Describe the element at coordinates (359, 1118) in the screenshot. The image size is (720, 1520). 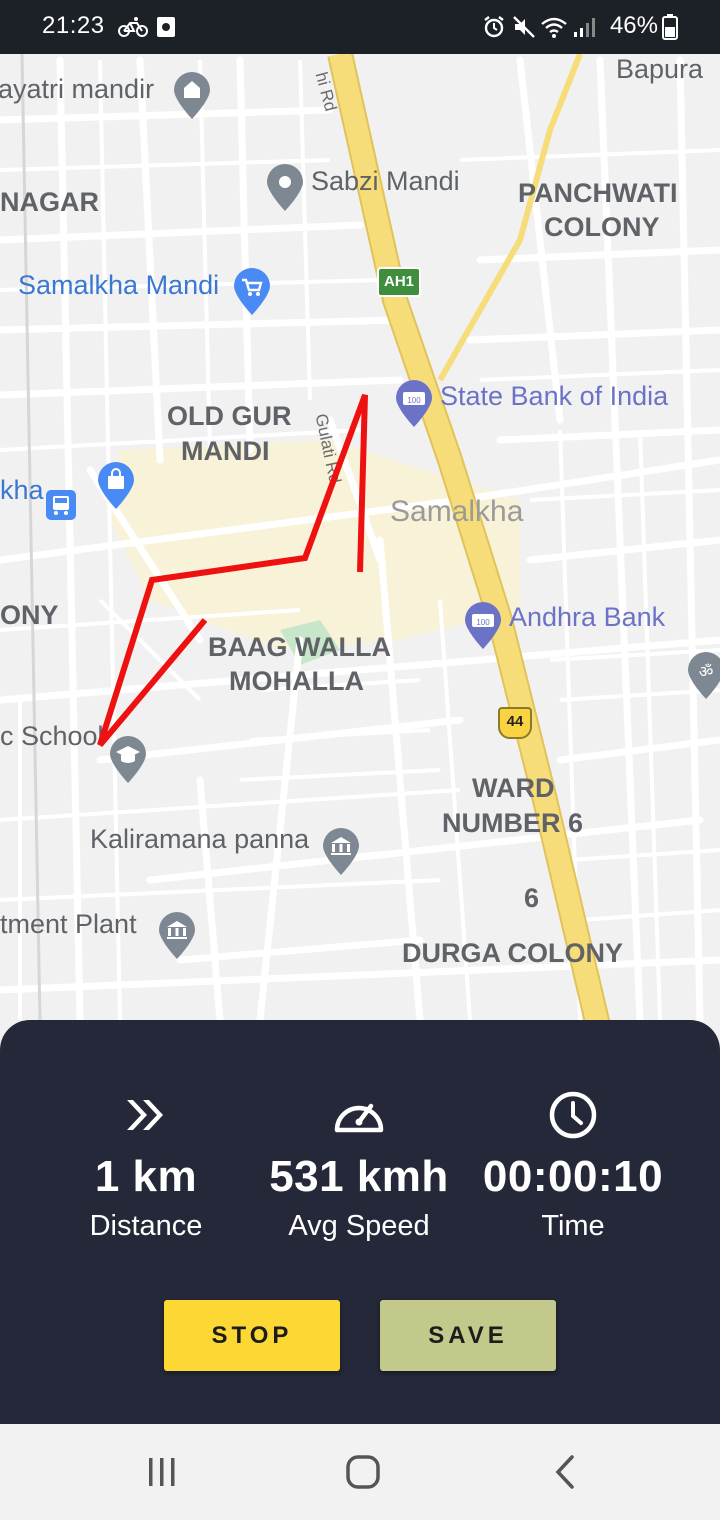
I see `speedometer-icon` at that location.